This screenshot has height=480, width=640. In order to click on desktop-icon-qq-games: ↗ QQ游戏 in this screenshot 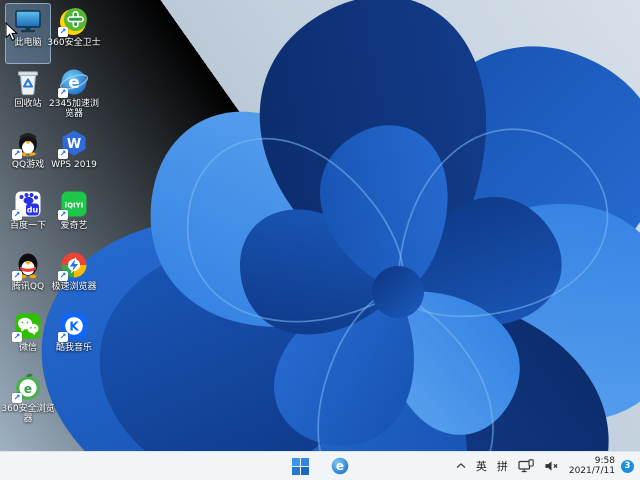, I will do `click(28, 155)`.